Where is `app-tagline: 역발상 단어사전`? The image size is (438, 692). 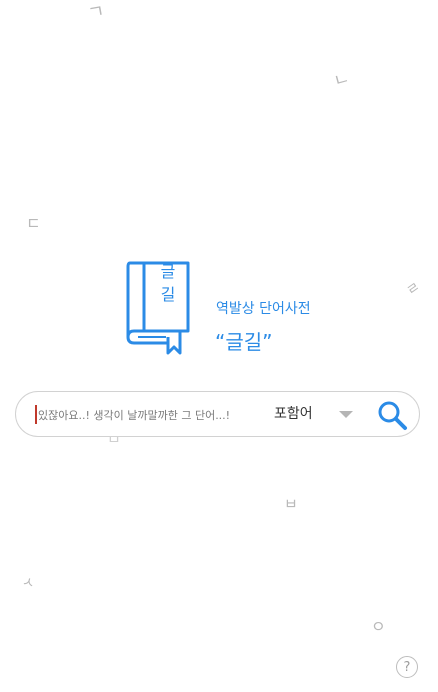 app-tagline: 역발상 단어사전 is located at coordinates (263, 309).